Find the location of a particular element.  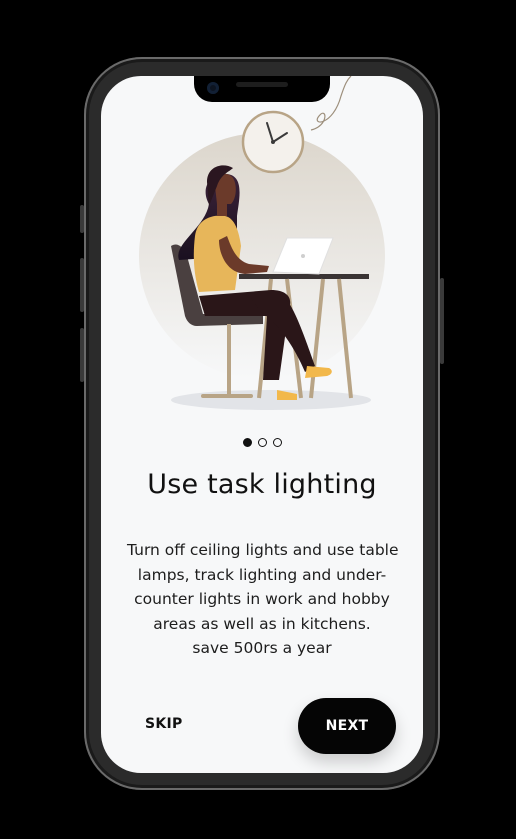

page-indicator is located at coordinates (262, 442).